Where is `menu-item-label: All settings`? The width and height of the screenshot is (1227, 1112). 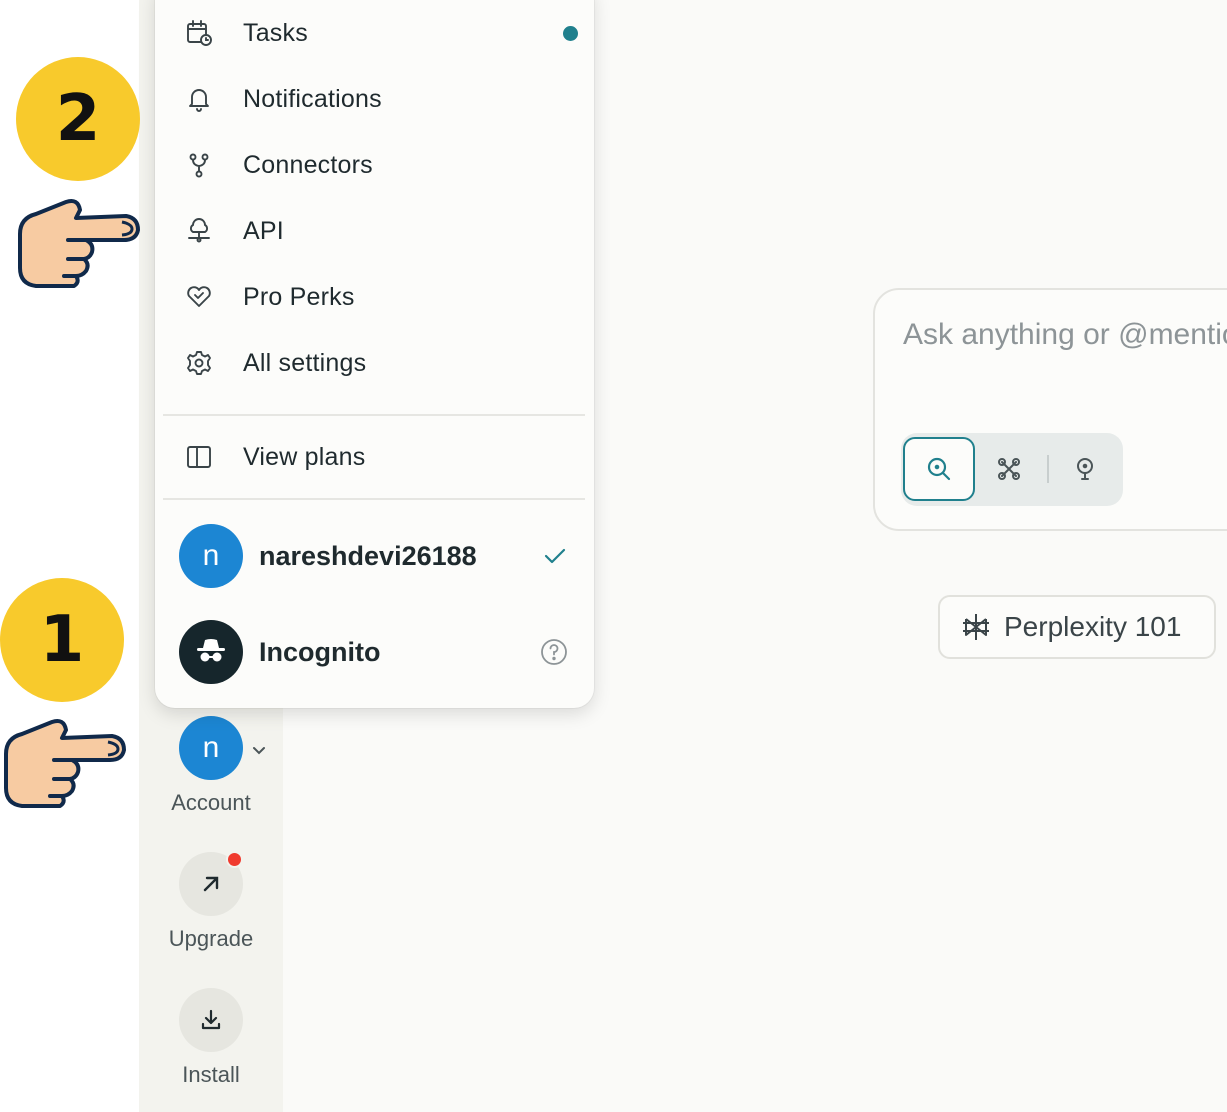
menu-item-label: All settings is located at coordinates (305, 362).